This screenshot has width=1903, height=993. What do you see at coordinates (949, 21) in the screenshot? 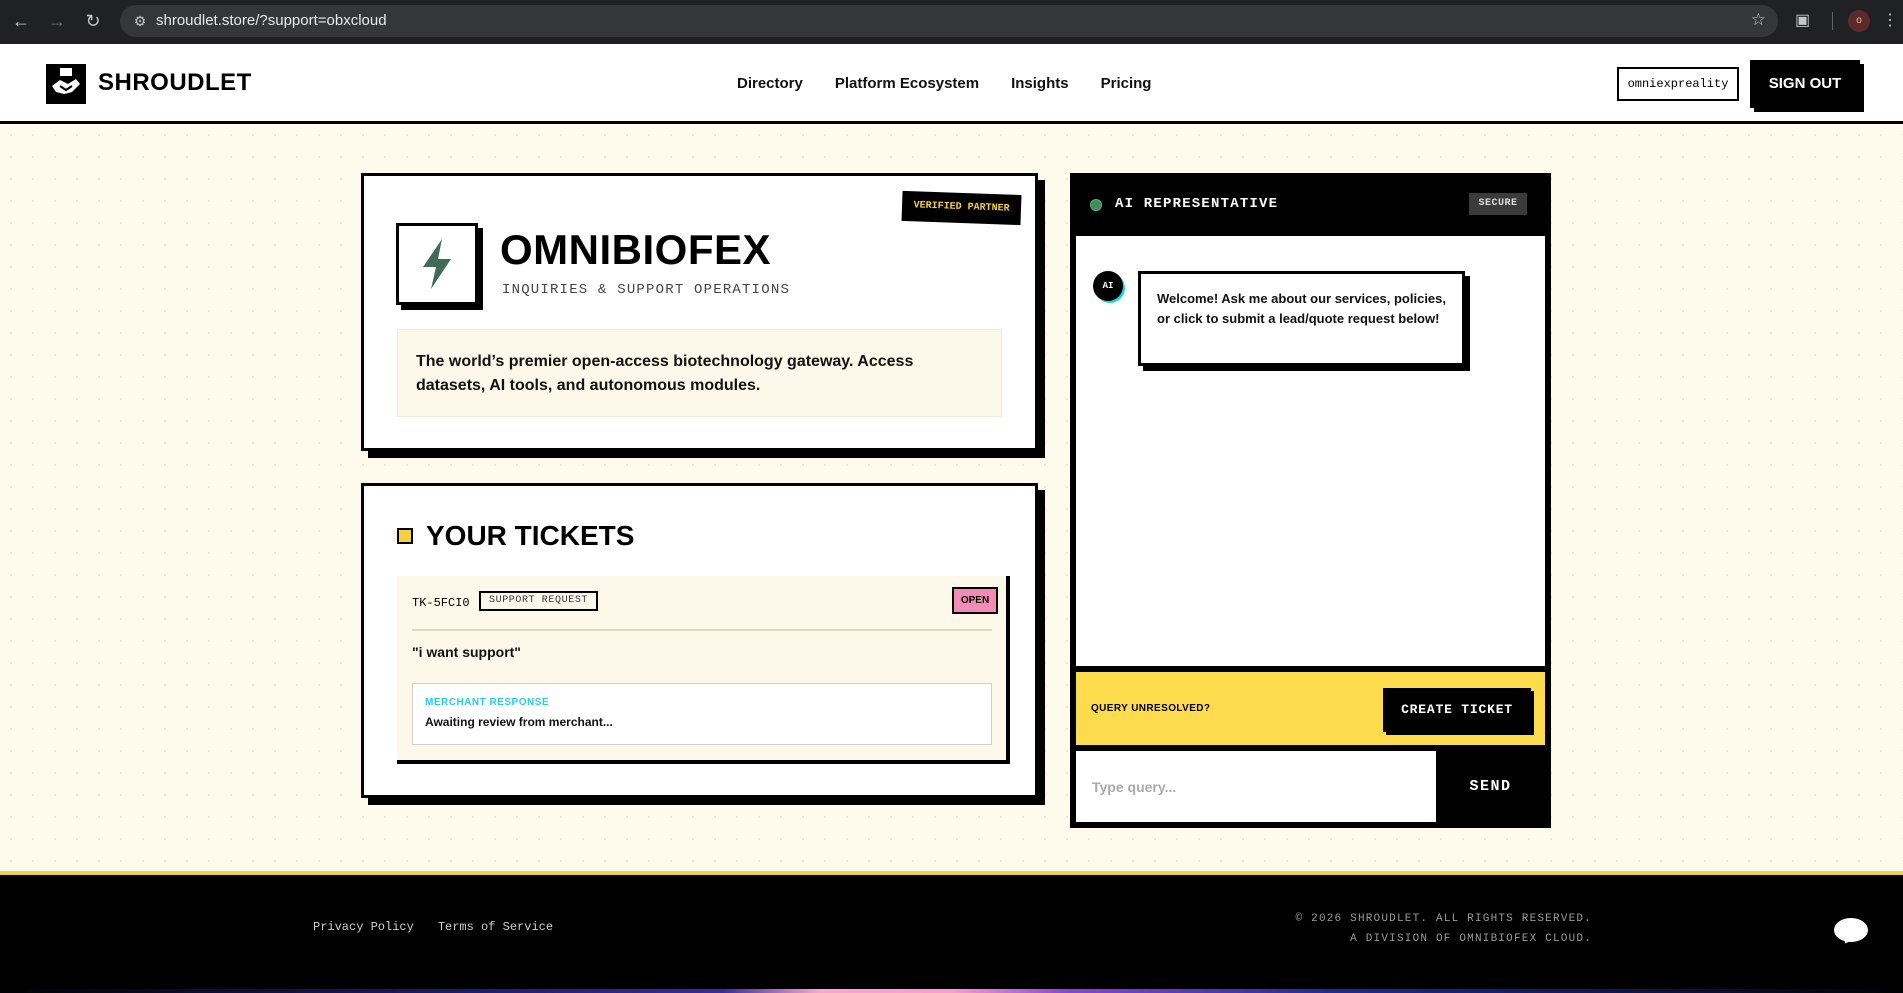
I see `address-bar: ⚙ shroudlet.store/?support=obxcloud ☆` at bounding box center [949, 21].